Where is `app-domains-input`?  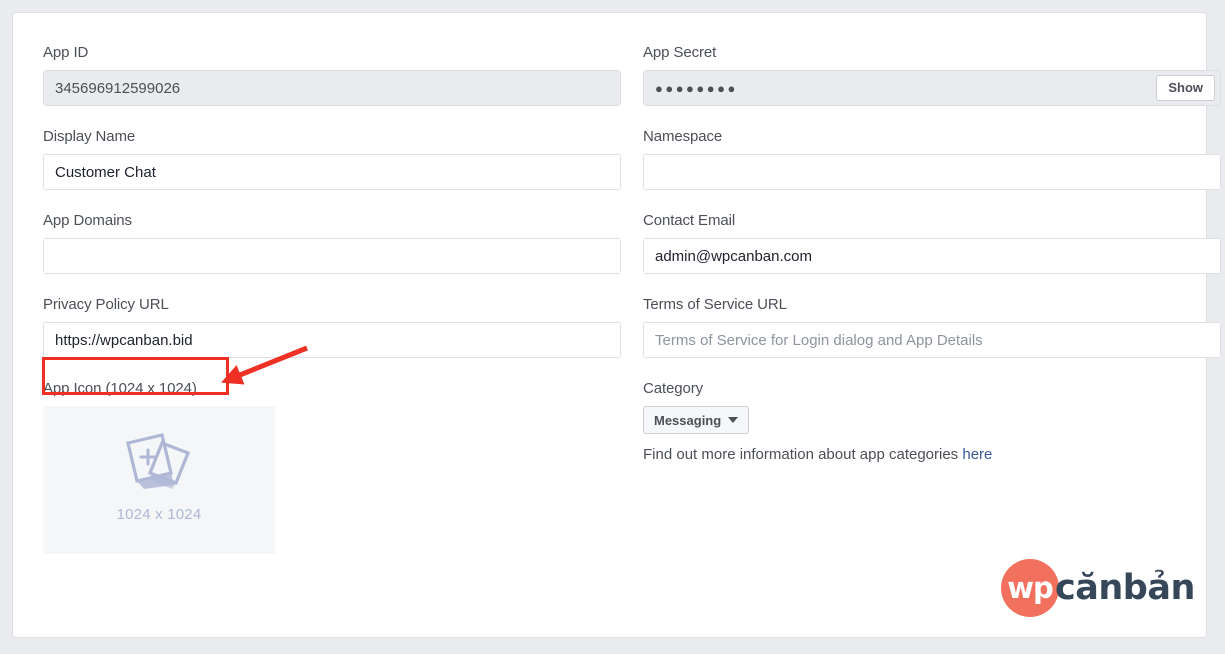 app-domains-input is located at coordinates (332, 256).